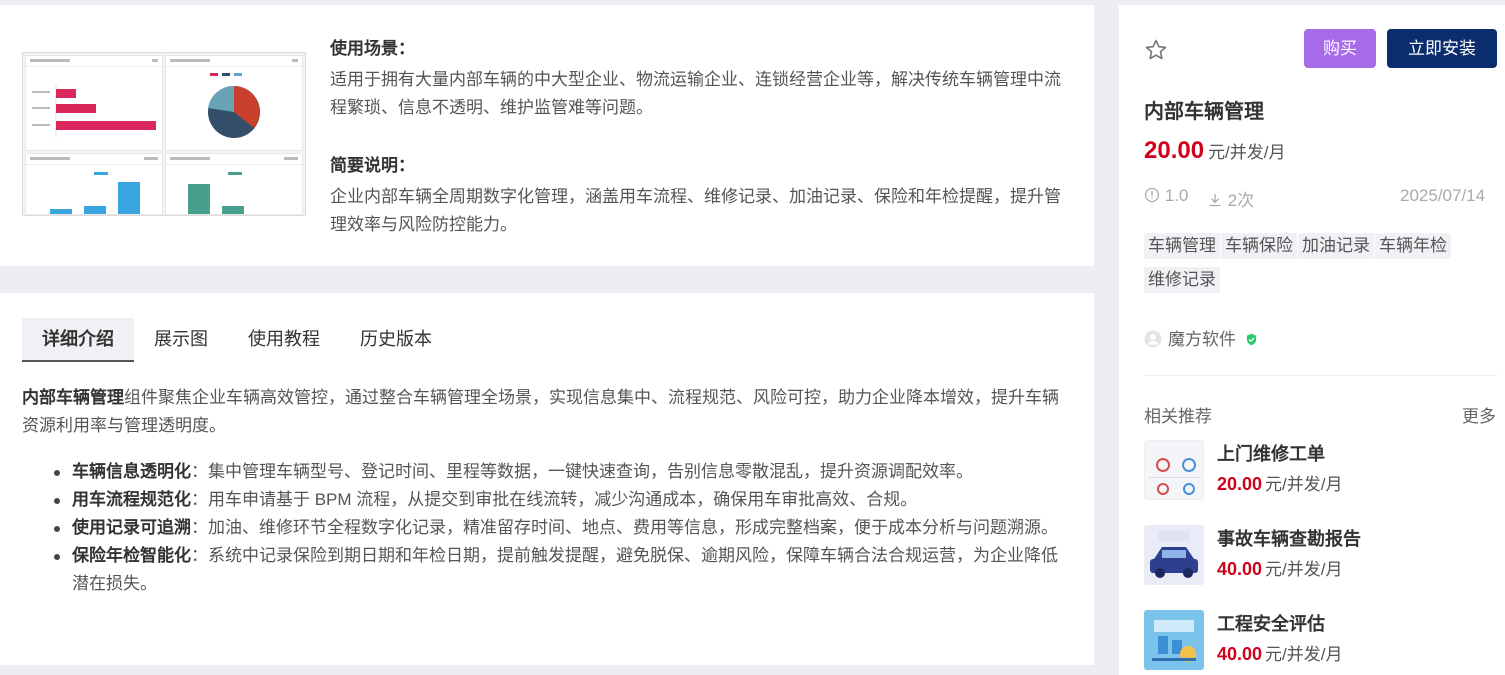 The width and height of the screenshot is (1505, 675). What do you see at coordinates (1182, 280) in the screenshot?
I see `tag: 维修记录` at bounding box center [1182, 280].